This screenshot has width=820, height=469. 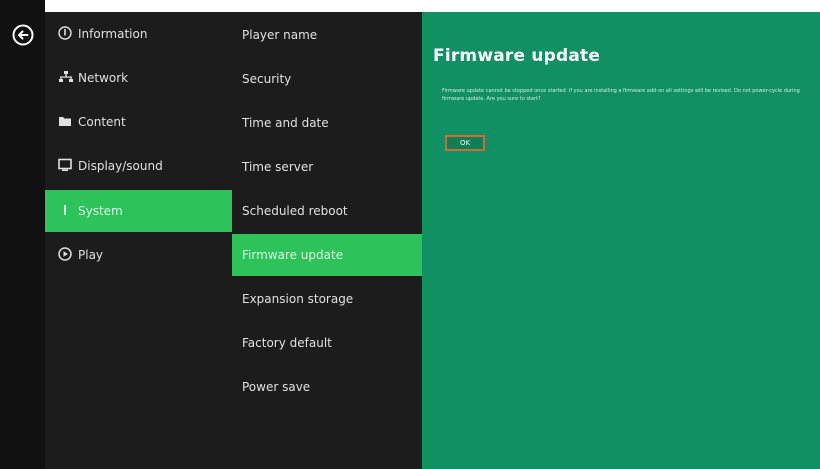 I want to click on submenu-item-time-and-date: Time and date, so click(x=327, y=123).